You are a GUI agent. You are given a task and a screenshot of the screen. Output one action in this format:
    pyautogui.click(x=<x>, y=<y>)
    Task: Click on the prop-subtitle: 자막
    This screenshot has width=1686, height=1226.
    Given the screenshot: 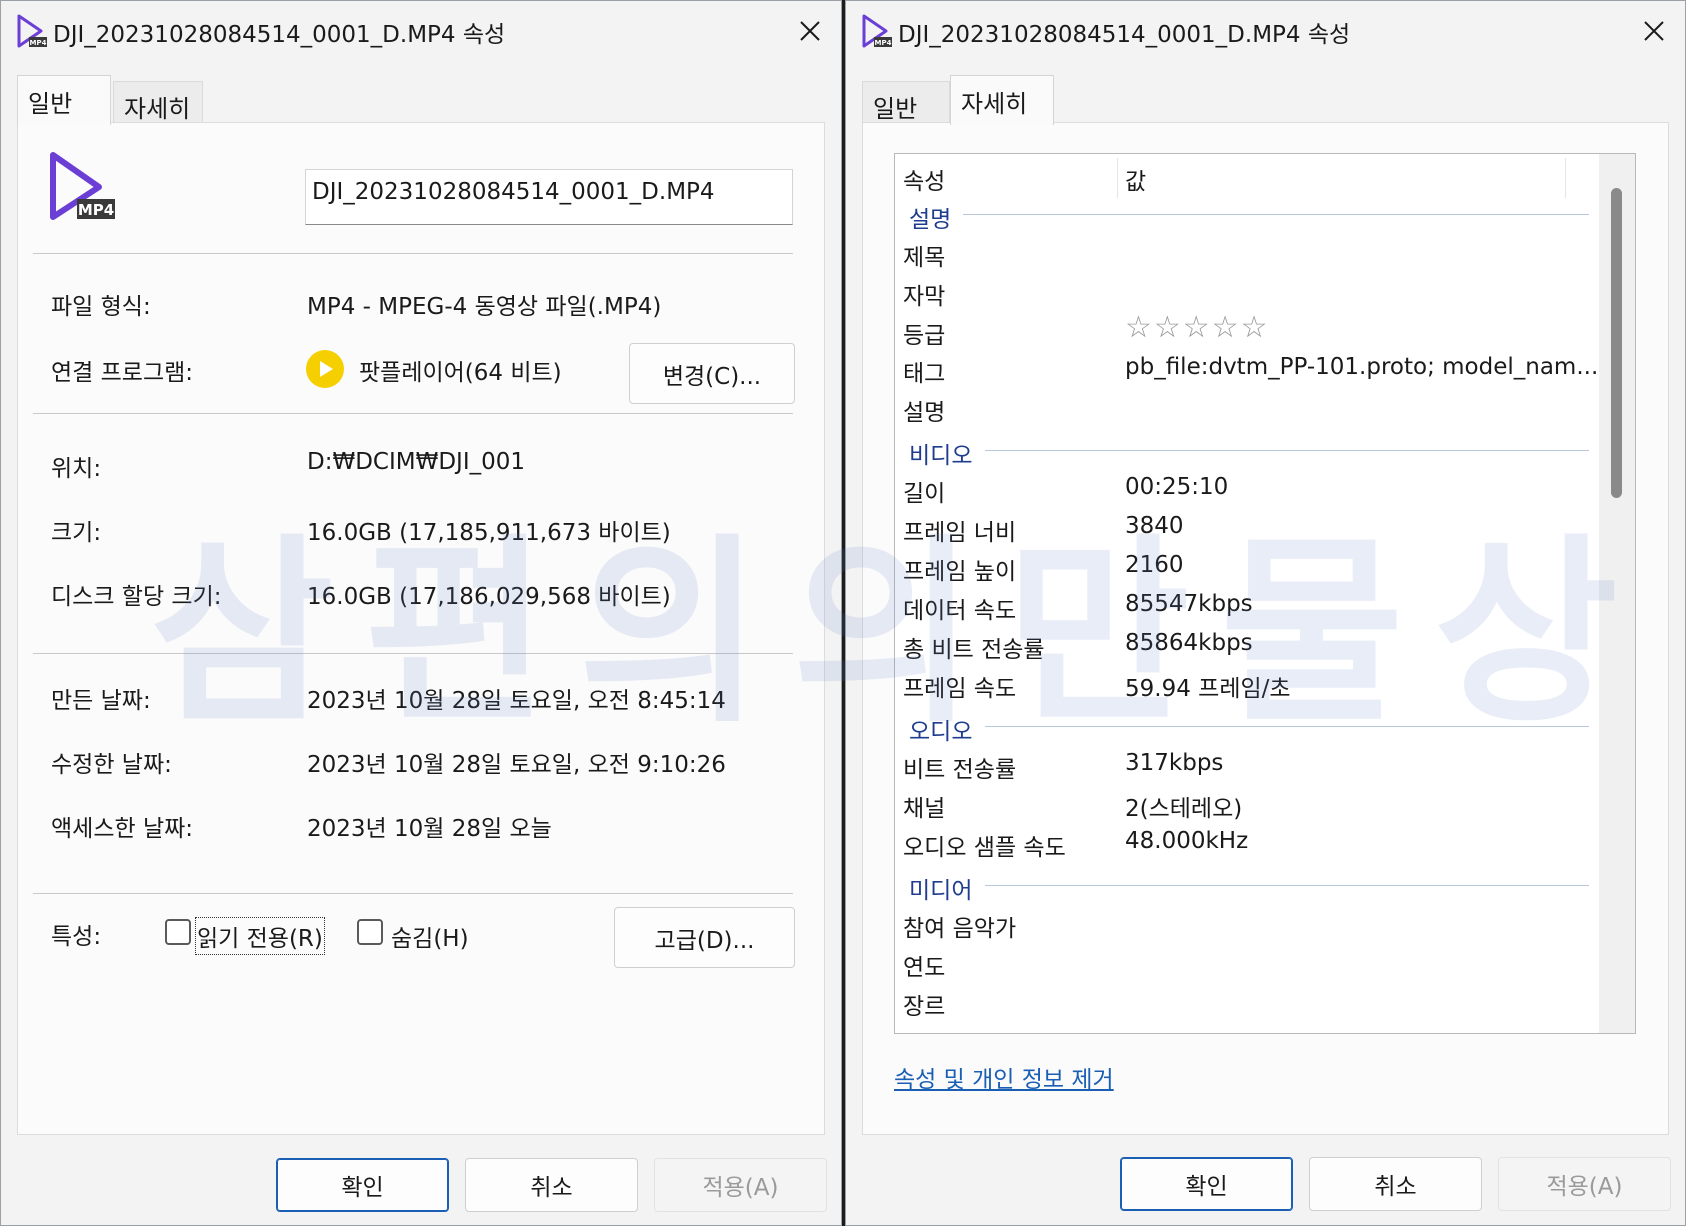 What is the action you would take?
    pyautogui.click(x=924, y=294)
    